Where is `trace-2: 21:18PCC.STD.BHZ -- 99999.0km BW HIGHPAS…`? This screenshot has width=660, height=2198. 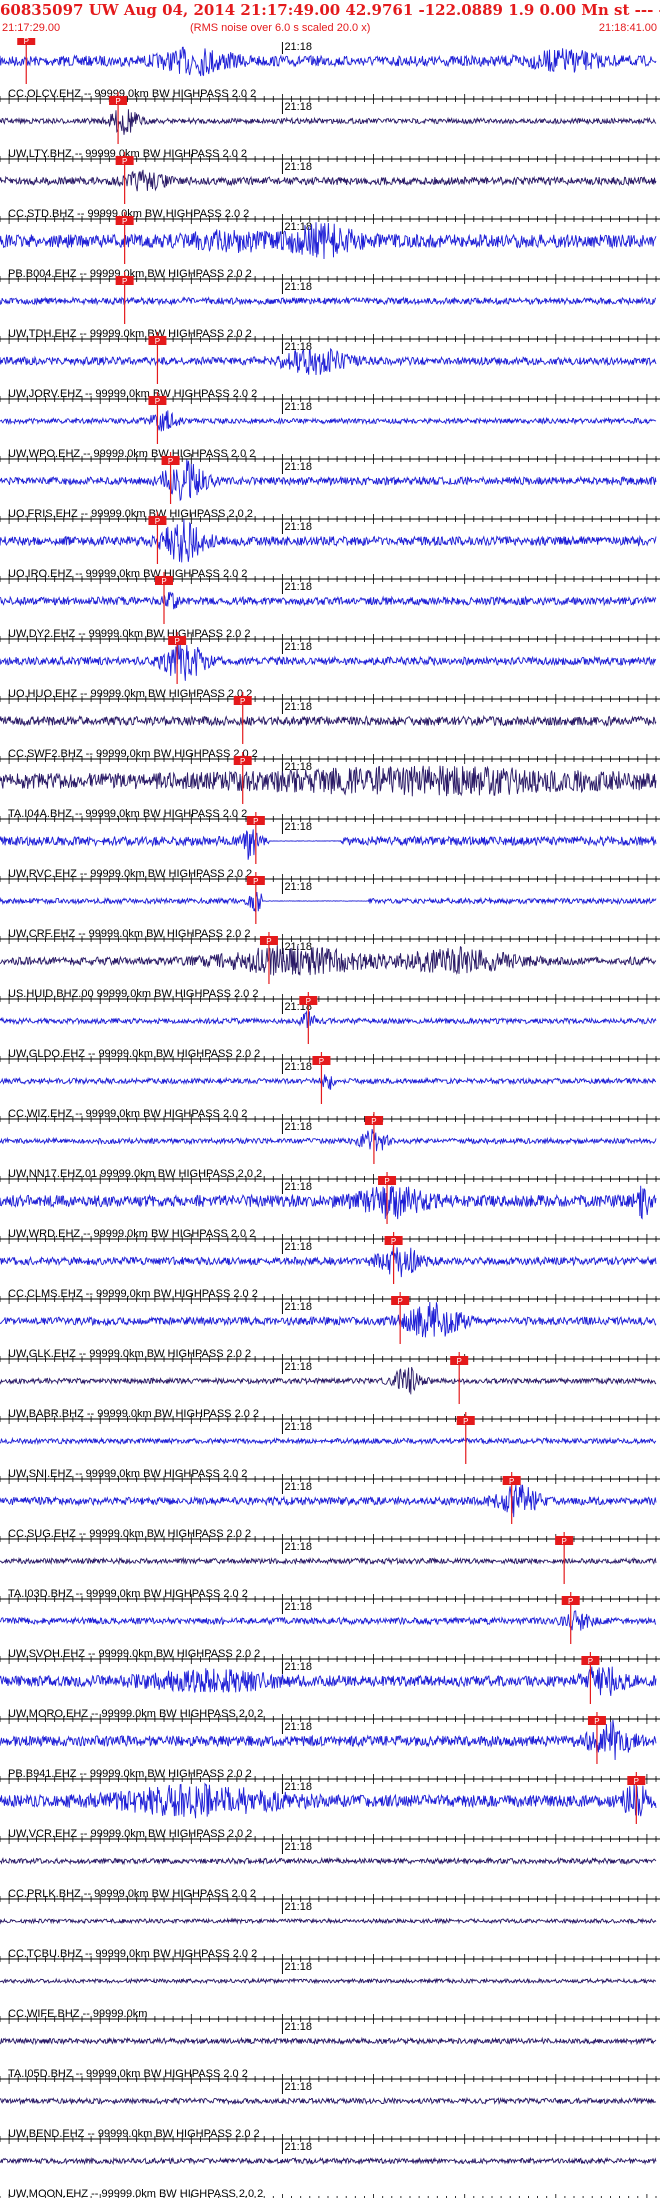 trace-2: 21:18PCC.STD.BHZ -- 99999.0km BW HIGHPAS… is located at coordinates (330, 188).